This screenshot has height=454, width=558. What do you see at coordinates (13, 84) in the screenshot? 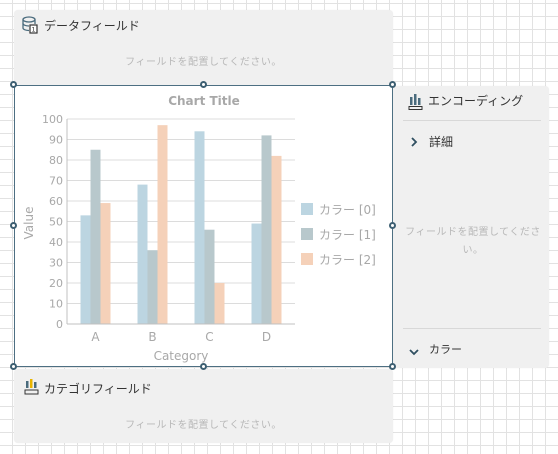
I see `resize-handle-top-left` at bounding box center [13, 84].